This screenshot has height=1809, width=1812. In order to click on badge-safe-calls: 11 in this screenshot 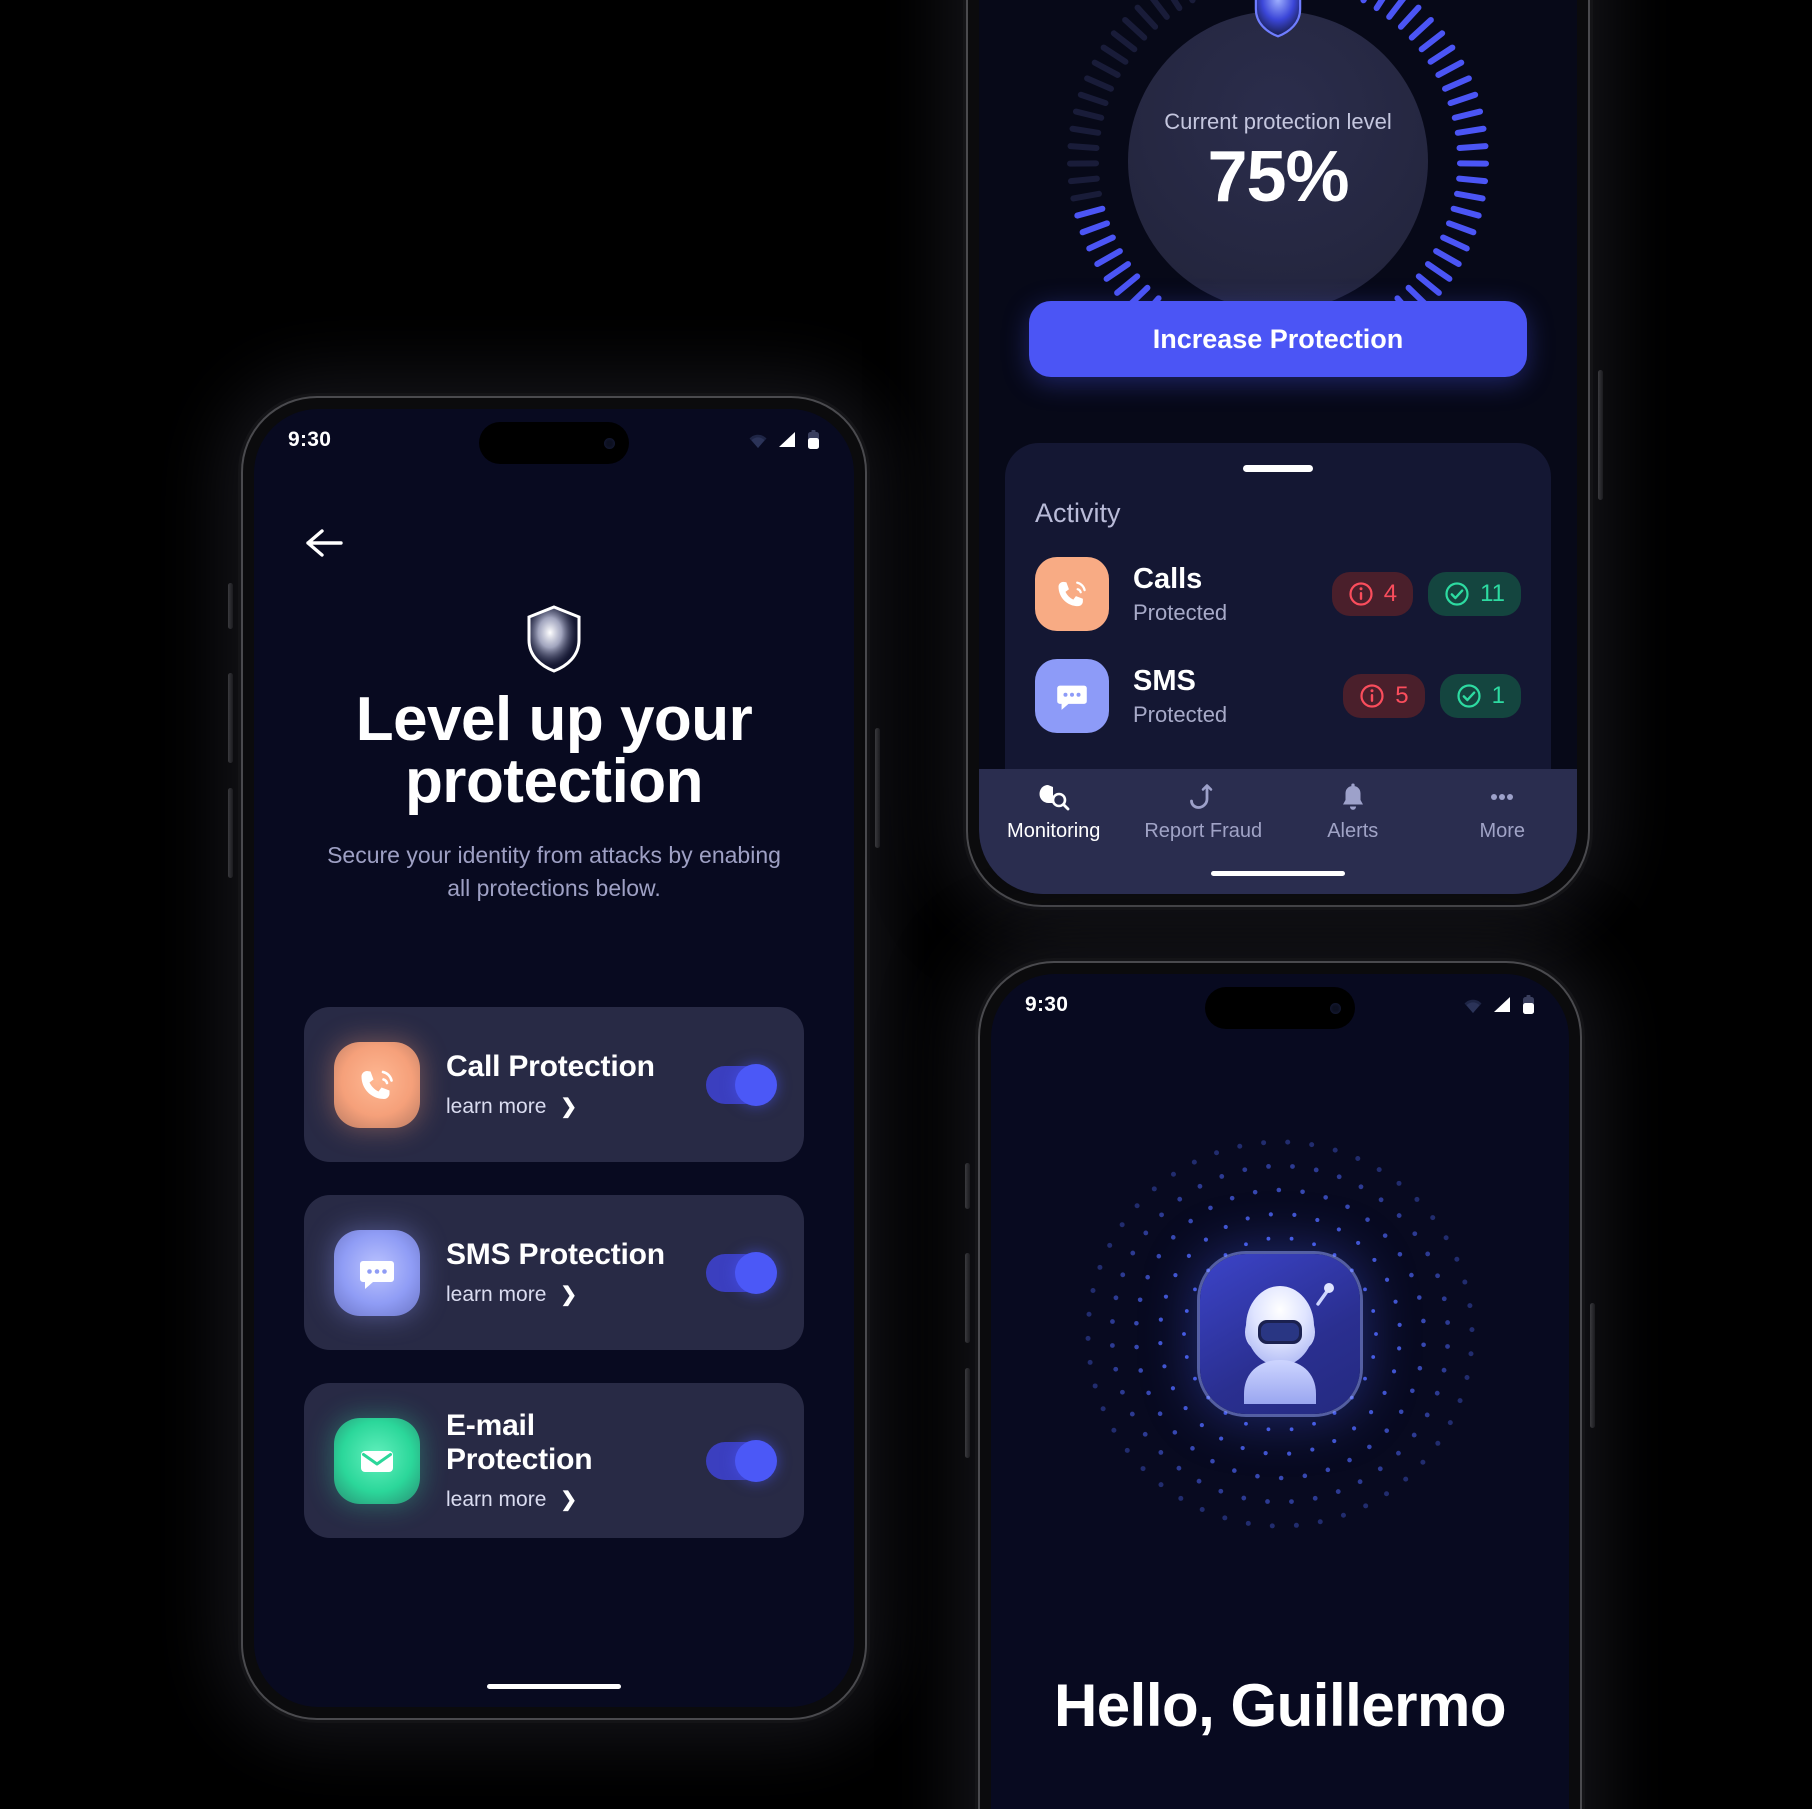, I will do `click(1474, 594)`.